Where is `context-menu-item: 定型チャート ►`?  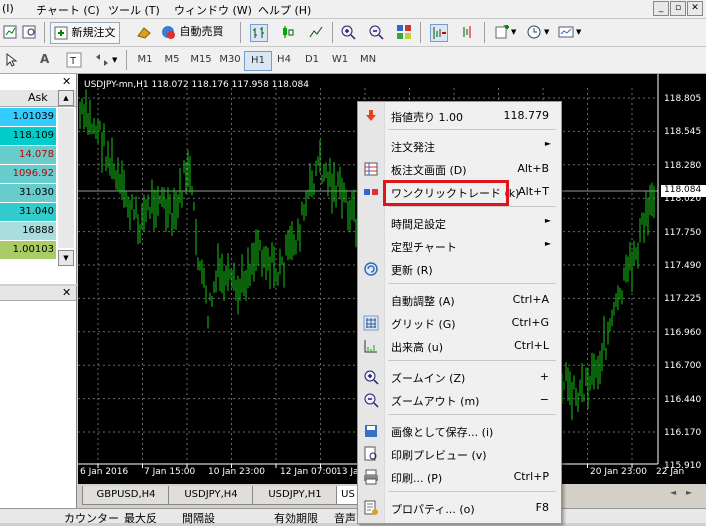 context-menu-item: 定型チャート ► is located at coordinates (459, 246).